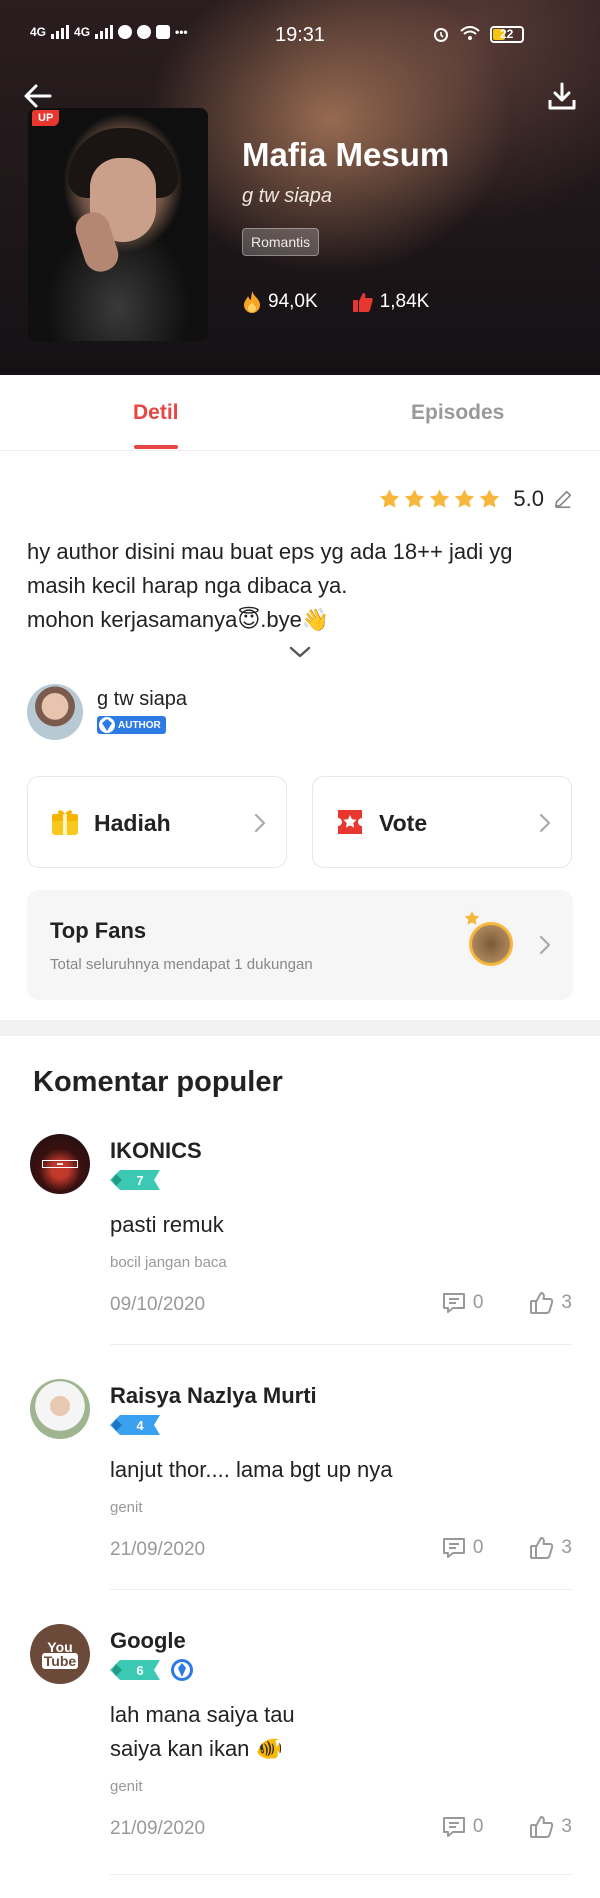 The width and height of the screenshot is (600, 1898). I want to click on level-badge: 7, so click(135, 1180).